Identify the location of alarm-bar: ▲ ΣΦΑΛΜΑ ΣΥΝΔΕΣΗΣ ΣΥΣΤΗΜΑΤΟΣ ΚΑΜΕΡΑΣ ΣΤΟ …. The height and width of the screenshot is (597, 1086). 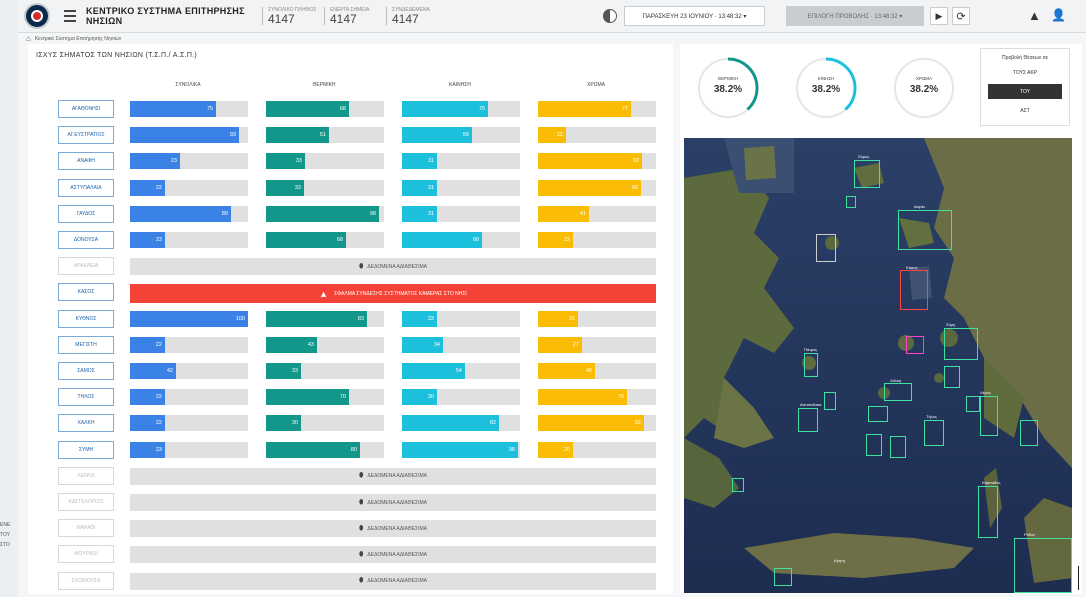
(393, 294).